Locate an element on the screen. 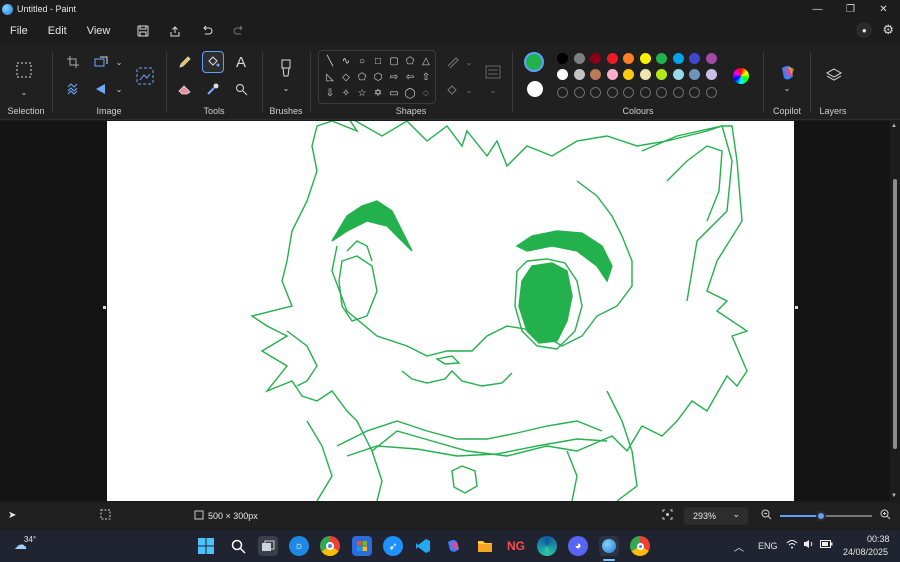 The image size is (900, 562). layers-icon is located at coordinates (834, 75).